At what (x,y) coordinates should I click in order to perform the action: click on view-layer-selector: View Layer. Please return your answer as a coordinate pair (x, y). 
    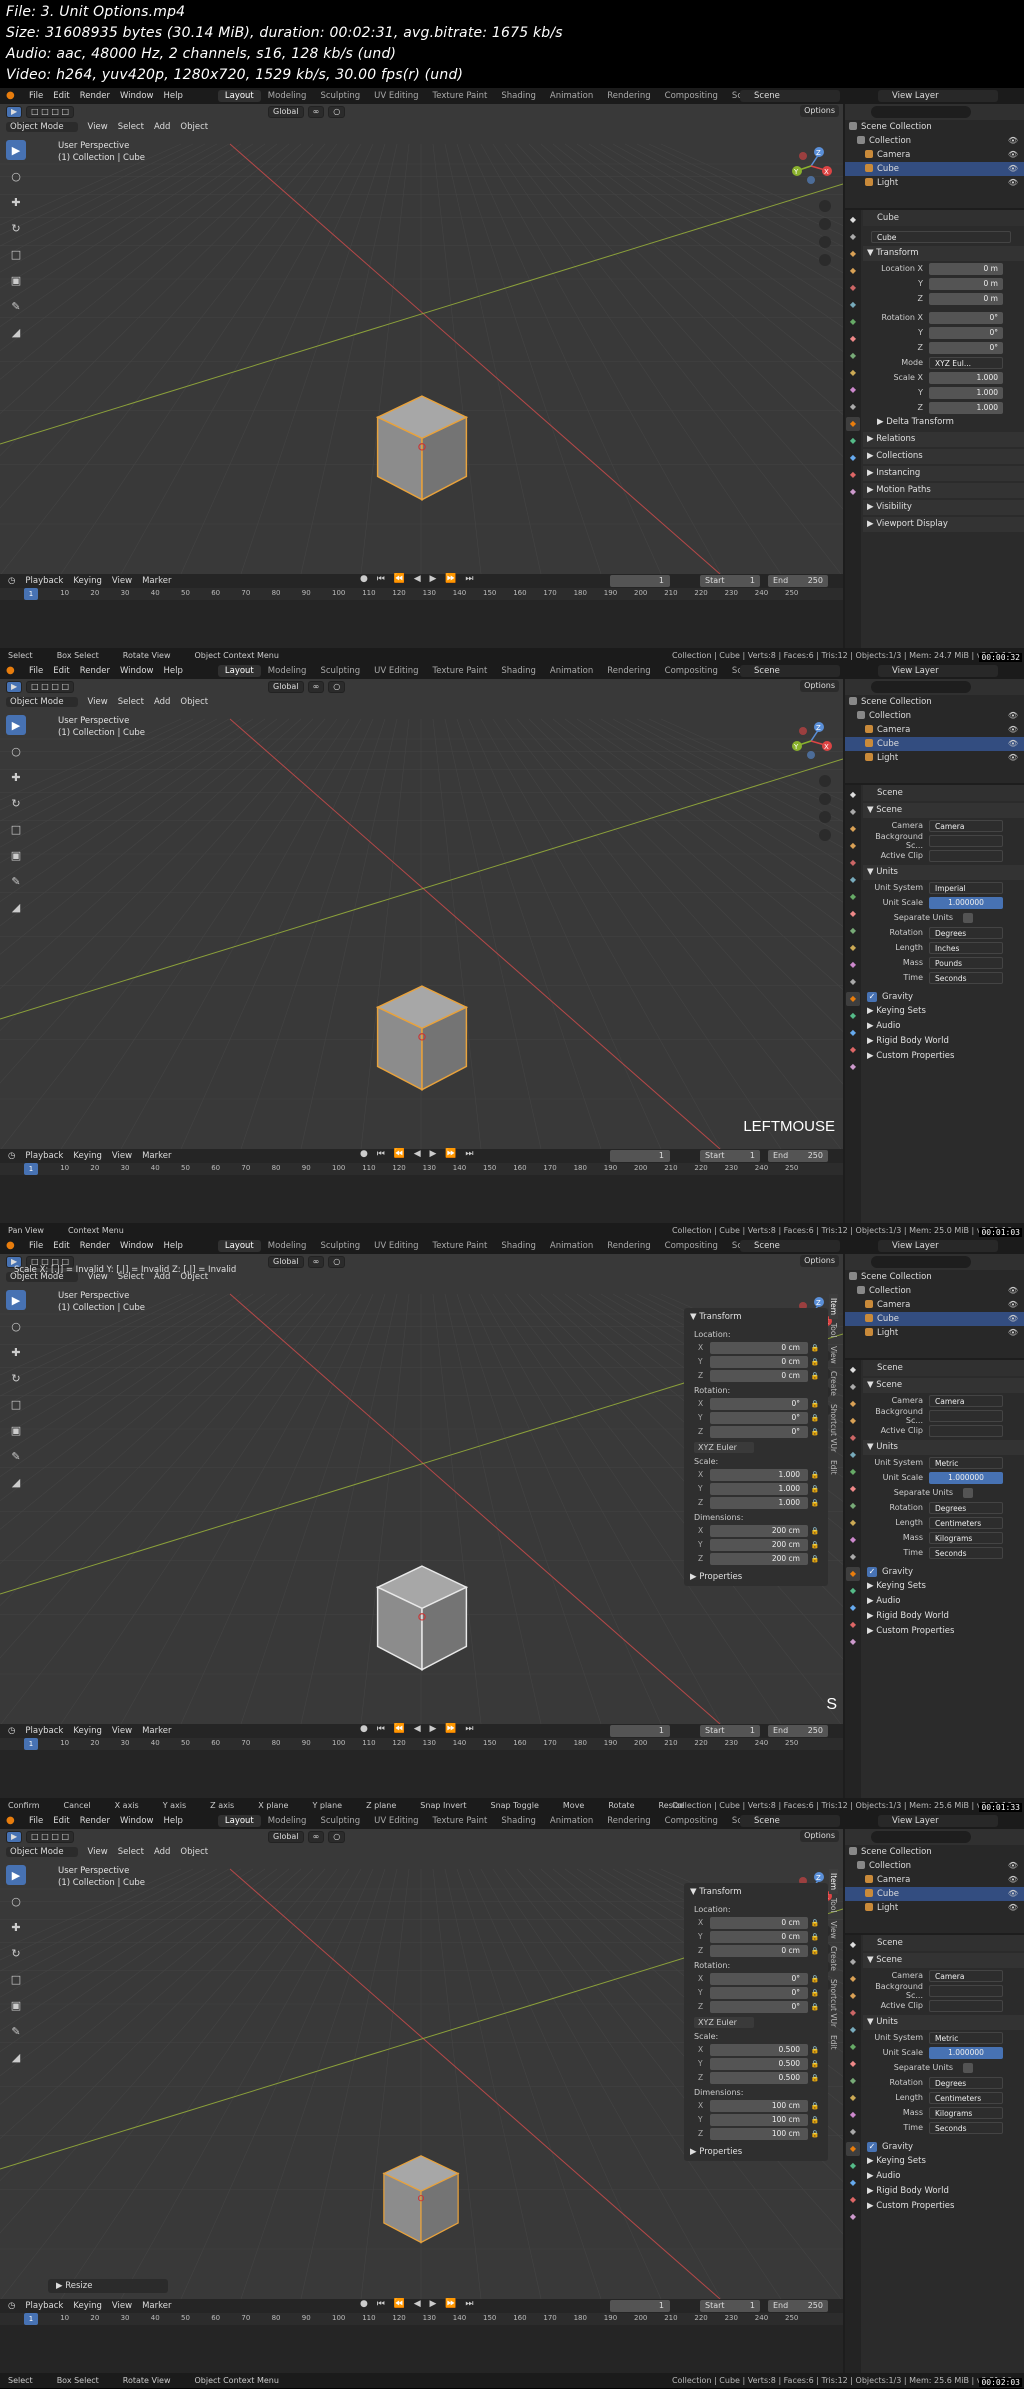
    Looking at the image, I should click on (938, 1246).